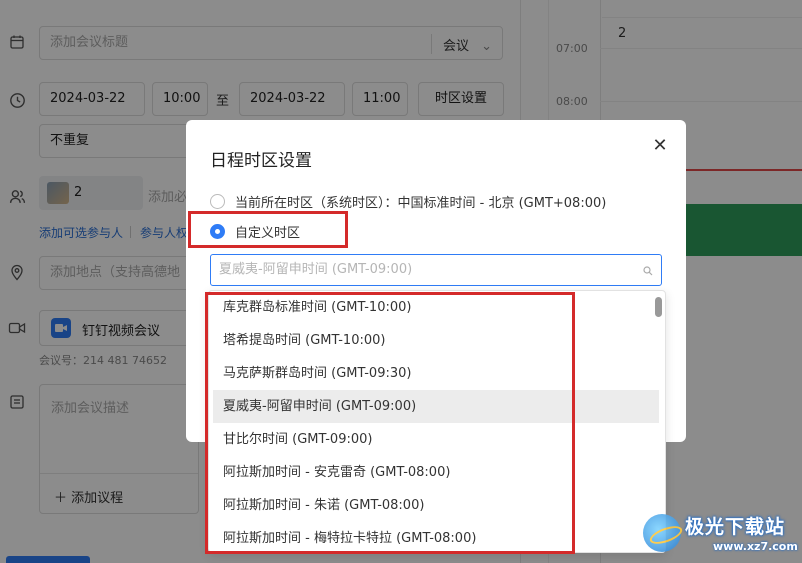 This screenshot has width=802, height=563. Describe the element at coordinates (436, 307) in the screenshot. I see `timezone-option: 库克群岛标准时间 (GMT-10:00)` at that location.